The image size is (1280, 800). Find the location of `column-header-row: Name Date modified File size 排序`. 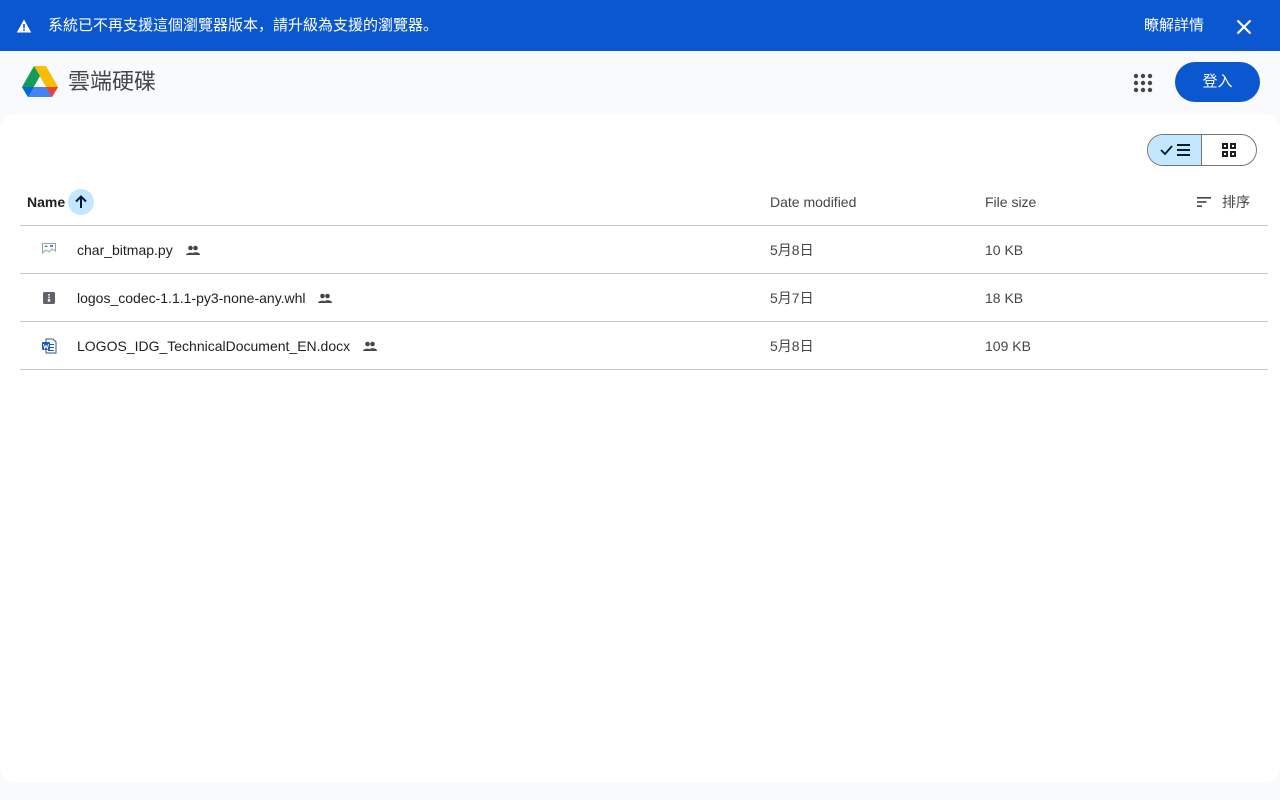

column-header-row: Name Date modified File size 排序 is located at coordinates (644, 203).